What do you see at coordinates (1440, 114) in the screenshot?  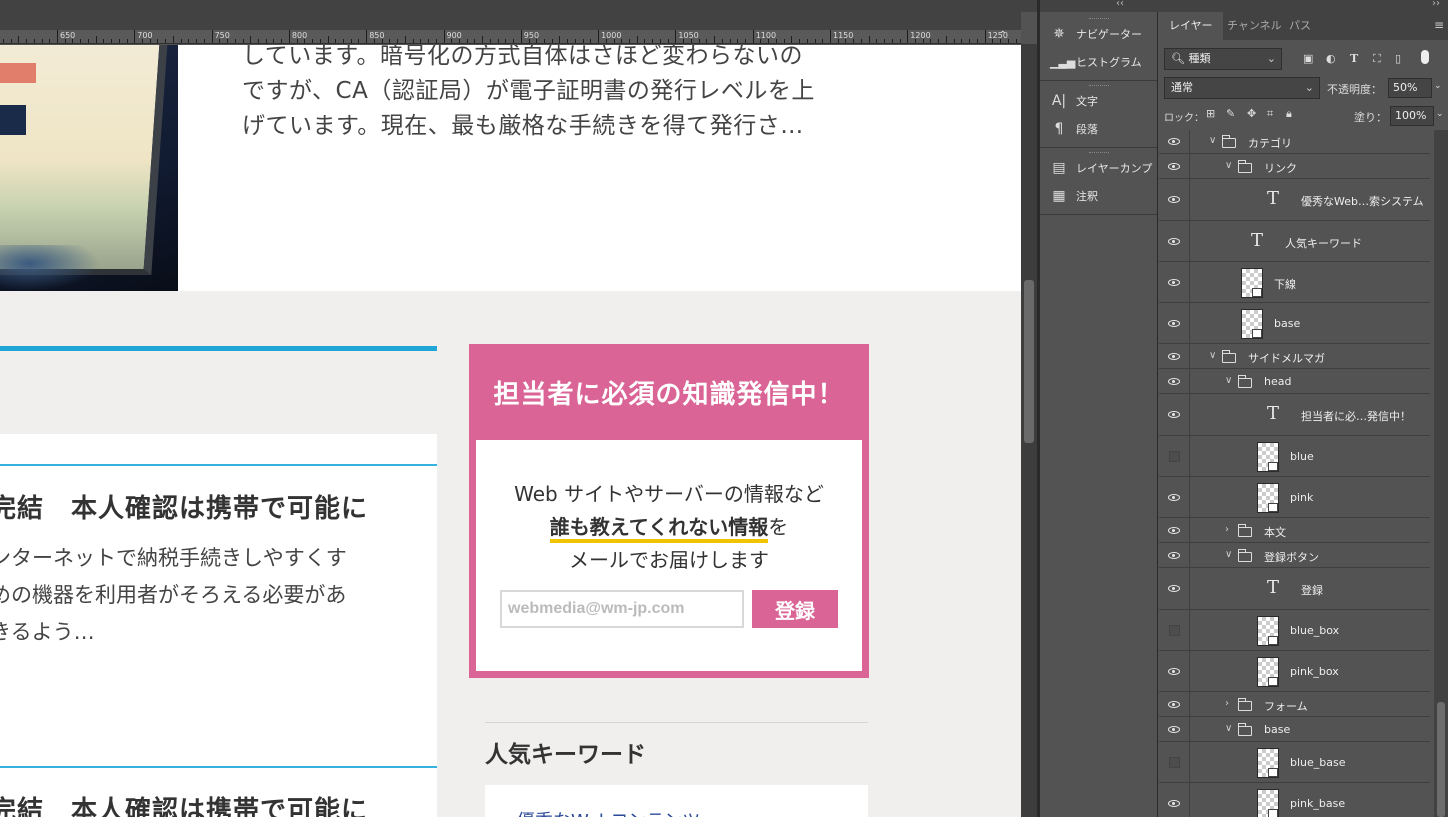 I see `fill-dropdown-icon: ⌄` at bounding box center [1440, 114].